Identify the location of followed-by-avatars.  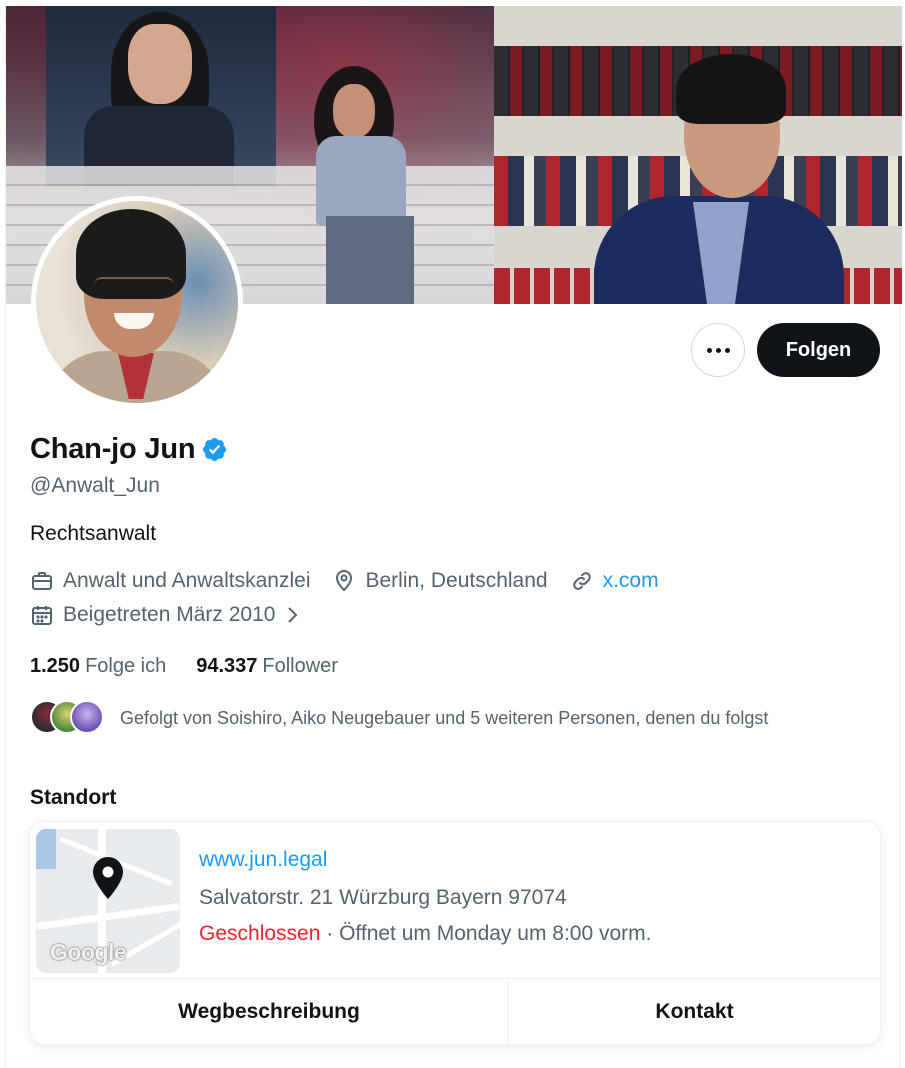
(70, 718).